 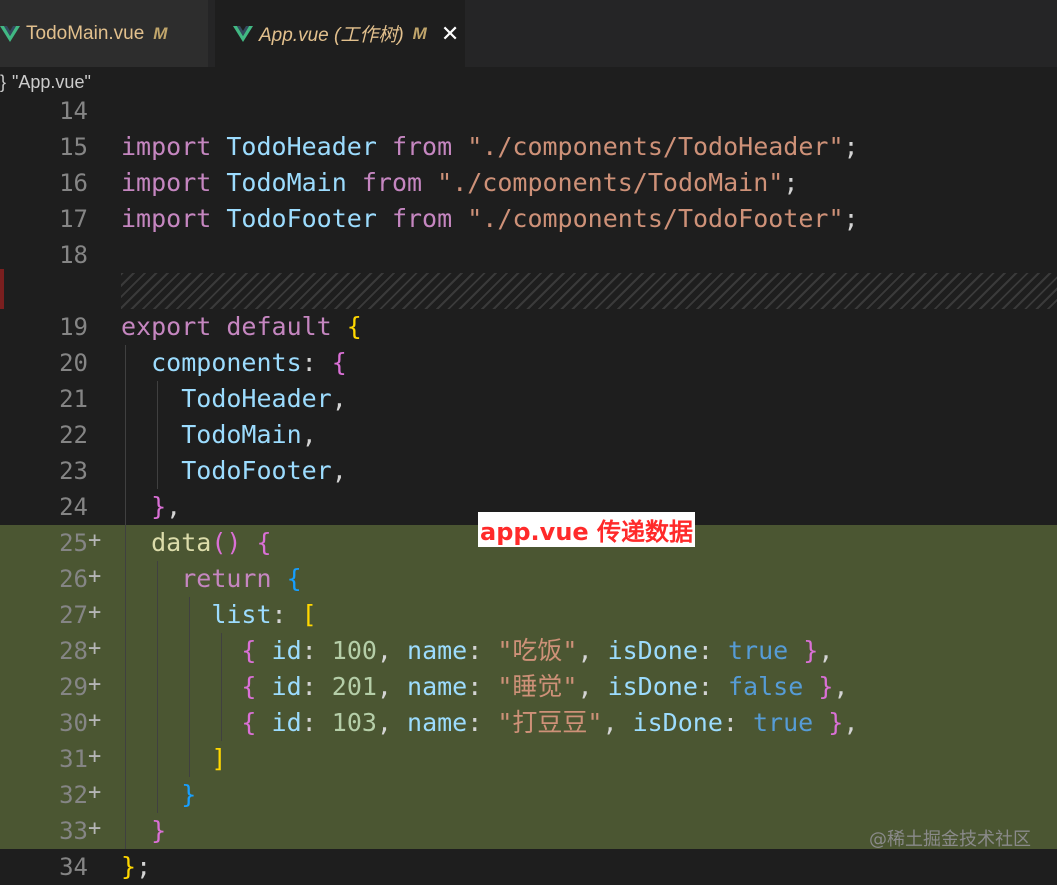 I want to click on line-number: 29, so click(x=73, y=687).